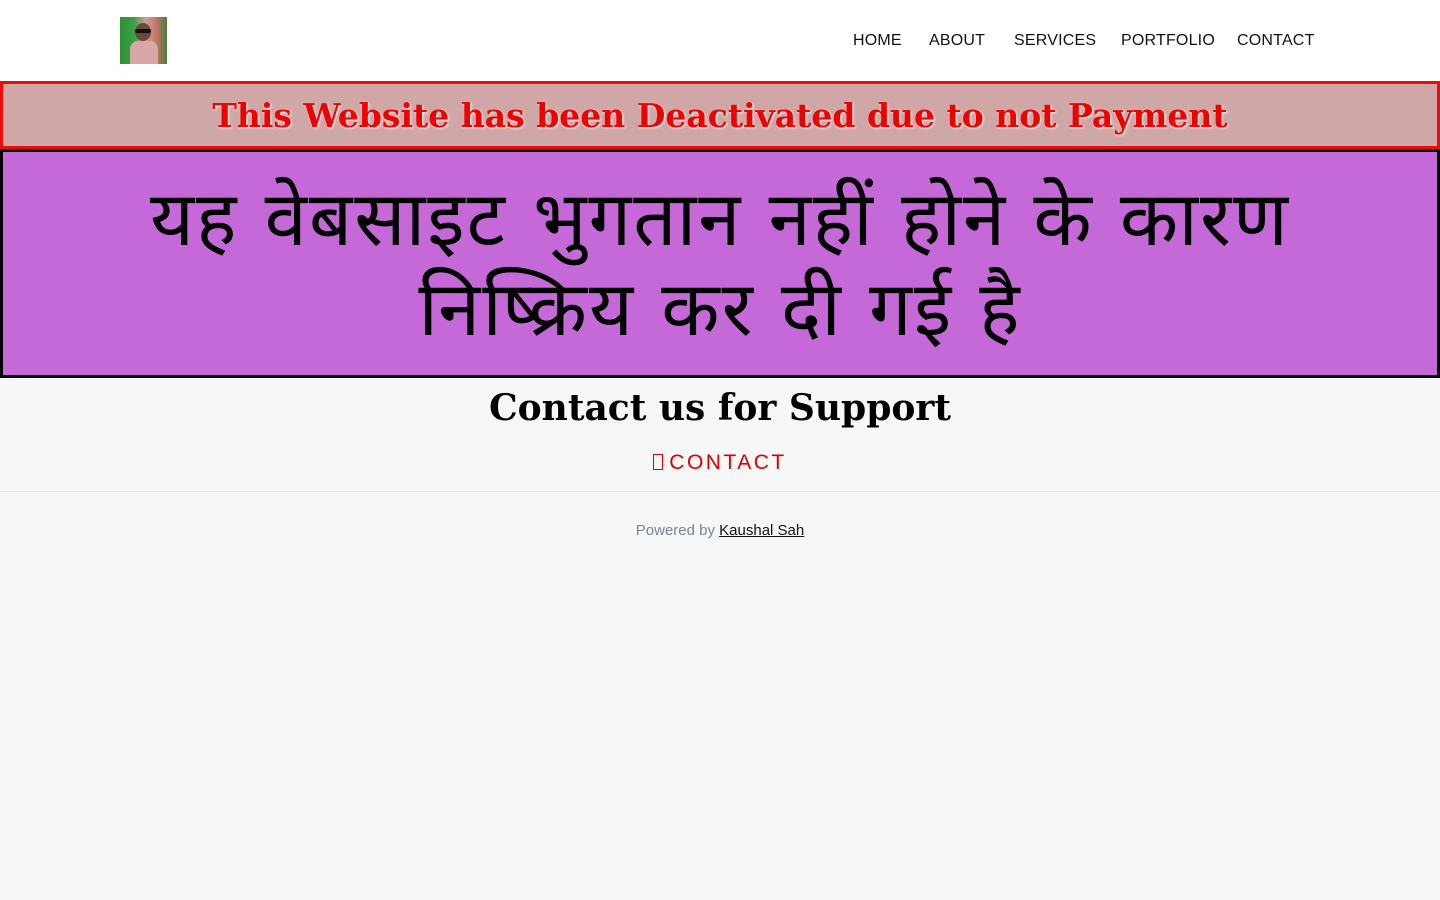 The image size is (1440, 900). I want to click on main-nav: HOME ABOUT SERVICES PORTFOLIO CONTACT, so click(720, 42).